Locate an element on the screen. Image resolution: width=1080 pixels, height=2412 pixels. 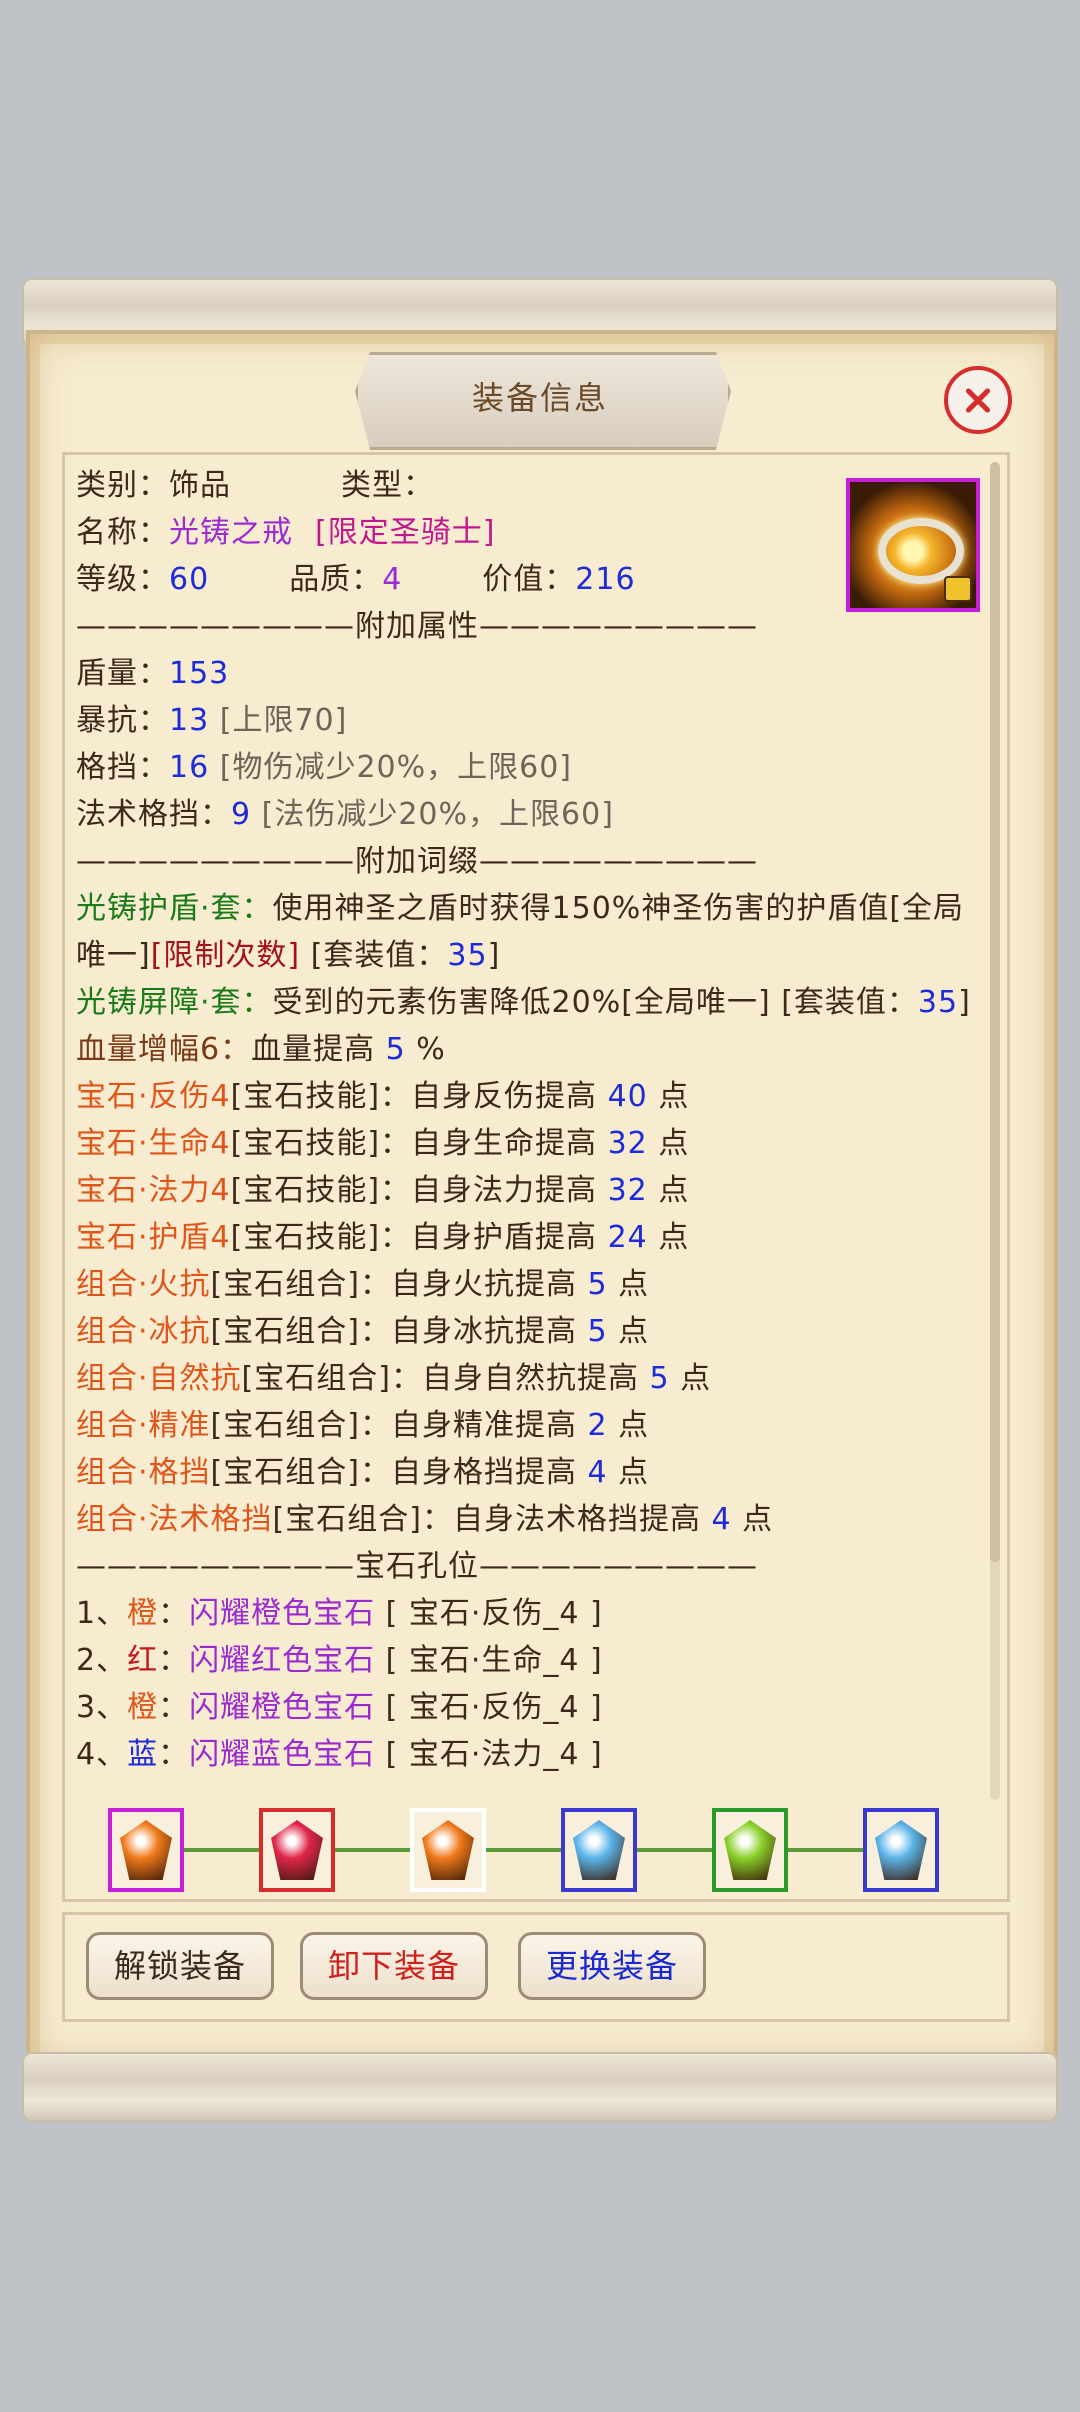
gem-skill-name: 宝石·护盾4 is located at coordinates (153, 1237).